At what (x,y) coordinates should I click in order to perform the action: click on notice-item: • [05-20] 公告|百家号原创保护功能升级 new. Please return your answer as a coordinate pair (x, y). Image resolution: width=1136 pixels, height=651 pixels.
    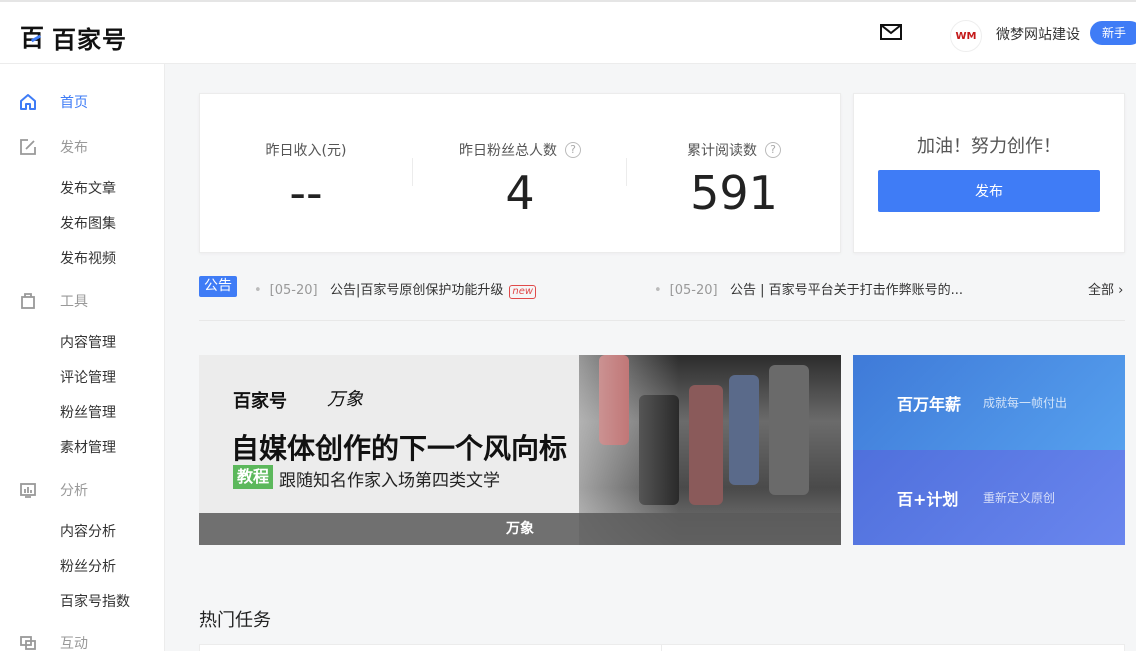
    Looking at the image, I should click on (395, 289).